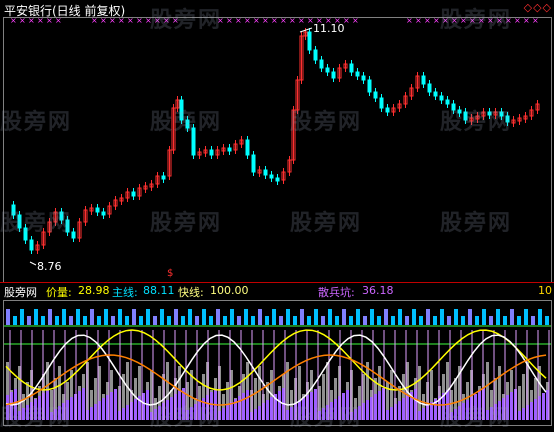 The image size is (554, 432). What do you see at coordinates (538, 7) in the screenshot?
I see `window-controls: ◇◇◇` at bounding box center [538, 7].